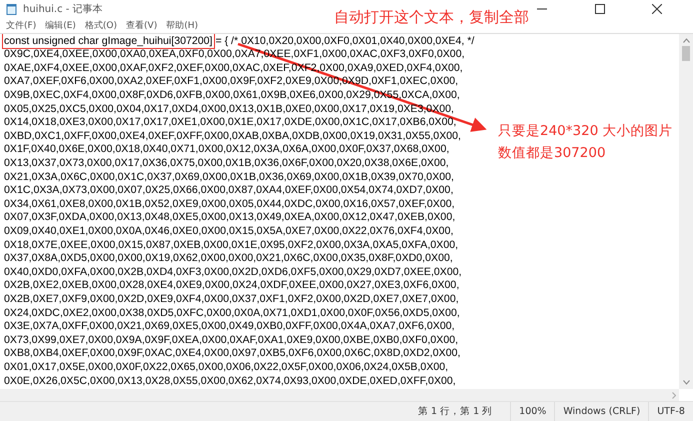 This screenshot has height=421, width=693. I want to click on code-line: 0X1F,0X40,0X6E,0X00,0X18,0X40,0X71,0X00,0X12,0X3A,0X6A,0X00,0X0F,0X37,0X68,0X00,, so click(227, 150).